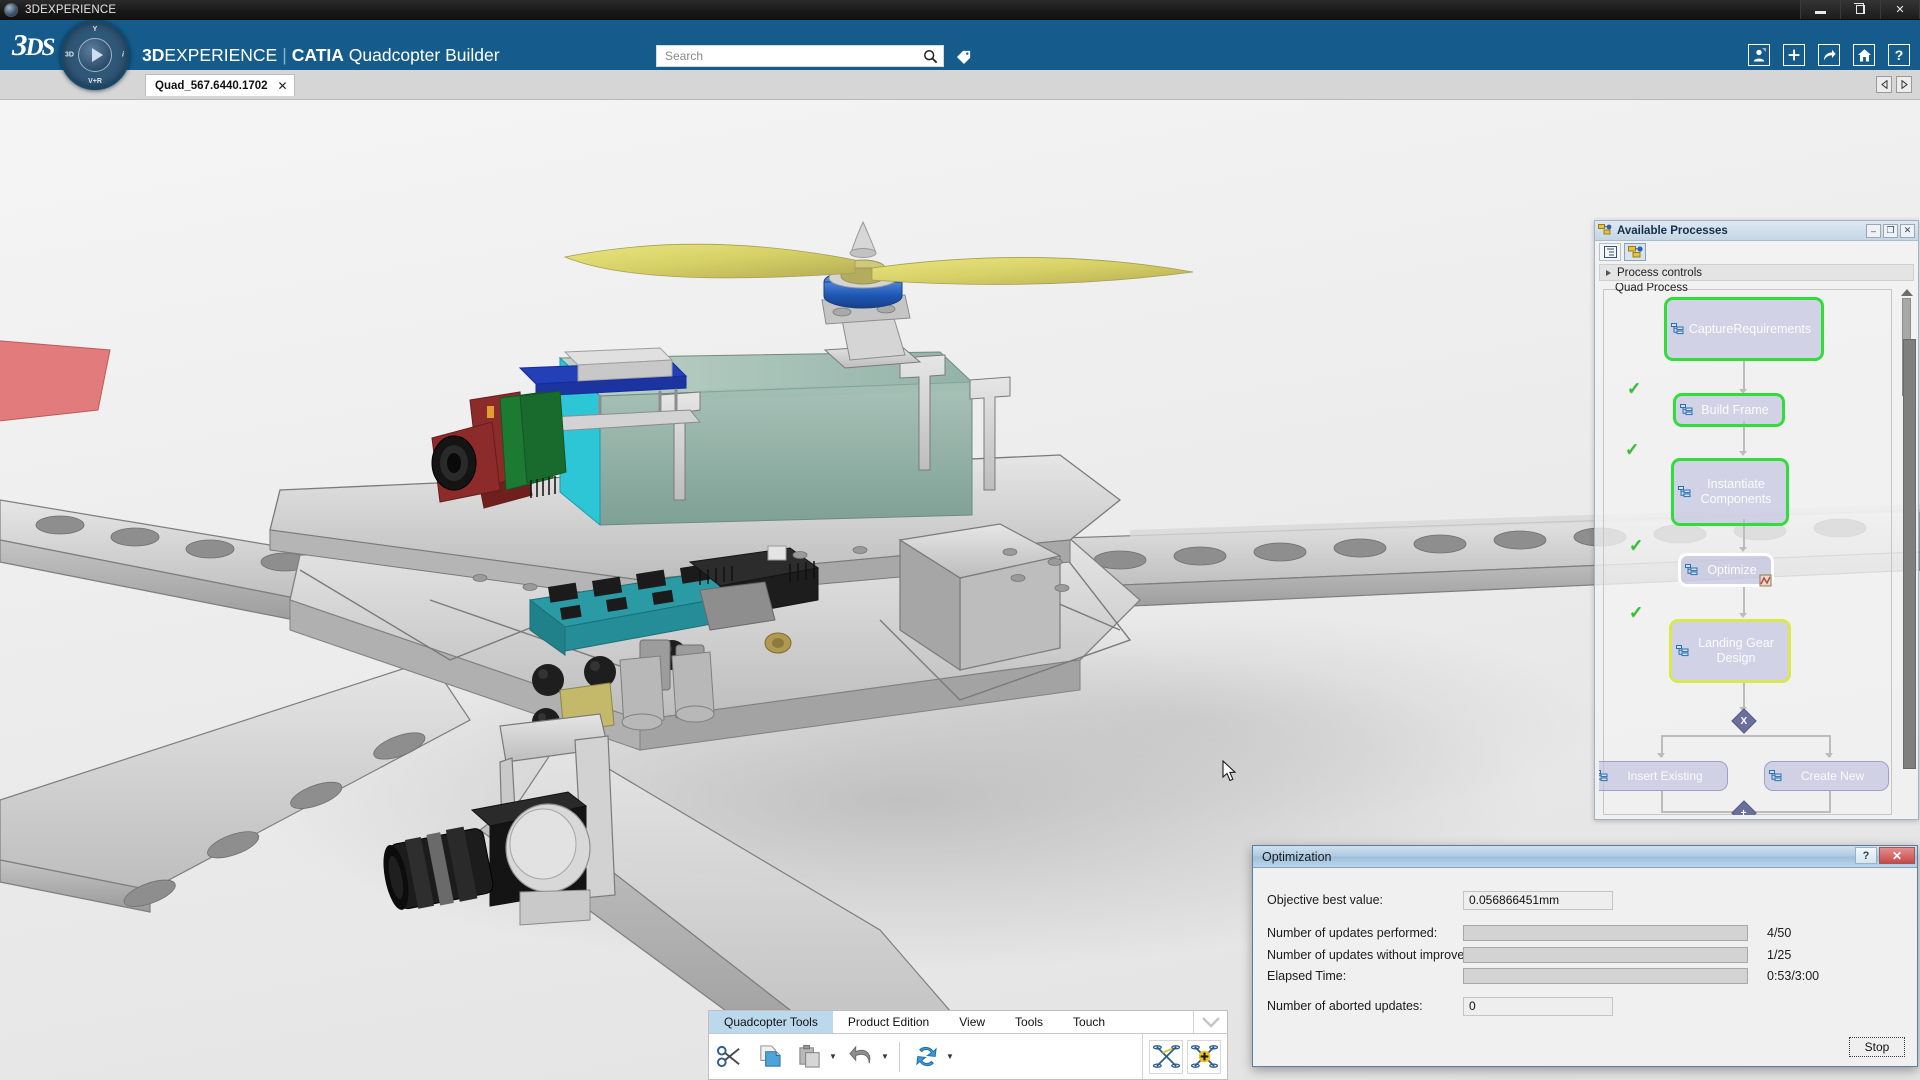  What do you see at coordinates (1089, 1022) in the screenshot?
I see `tab-touch: Touch` at bounding box center [1089, 1022].